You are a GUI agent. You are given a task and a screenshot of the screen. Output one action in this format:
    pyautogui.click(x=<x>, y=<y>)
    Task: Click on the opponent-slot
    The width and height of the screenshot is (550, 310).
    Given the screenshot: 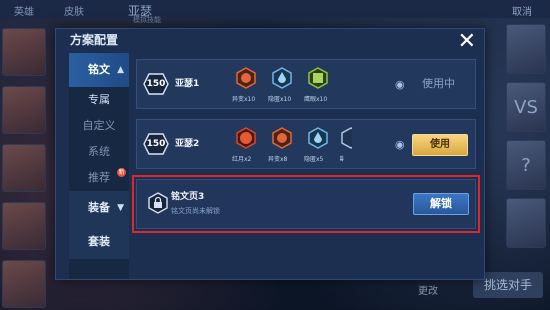 What is the action you would take?
    pyautogui.click(x=526, y=223)
    